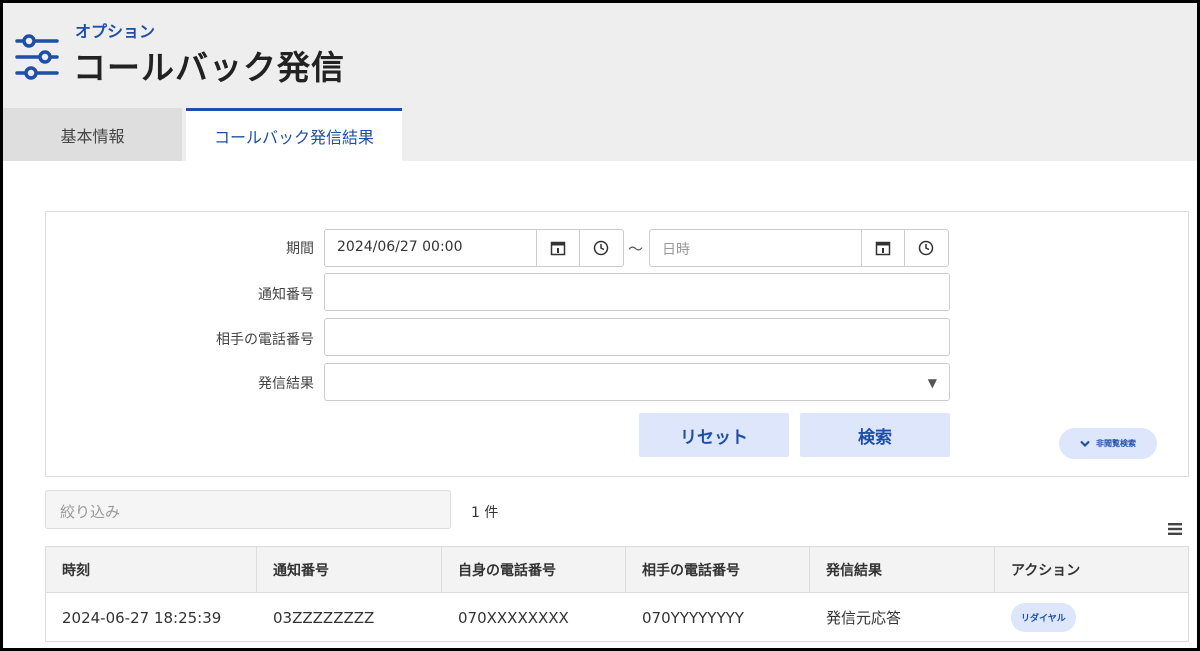  Describe the element at coordinates (902, 570) in the screenshot. I see `column-header-result: 発信結果` at that location.